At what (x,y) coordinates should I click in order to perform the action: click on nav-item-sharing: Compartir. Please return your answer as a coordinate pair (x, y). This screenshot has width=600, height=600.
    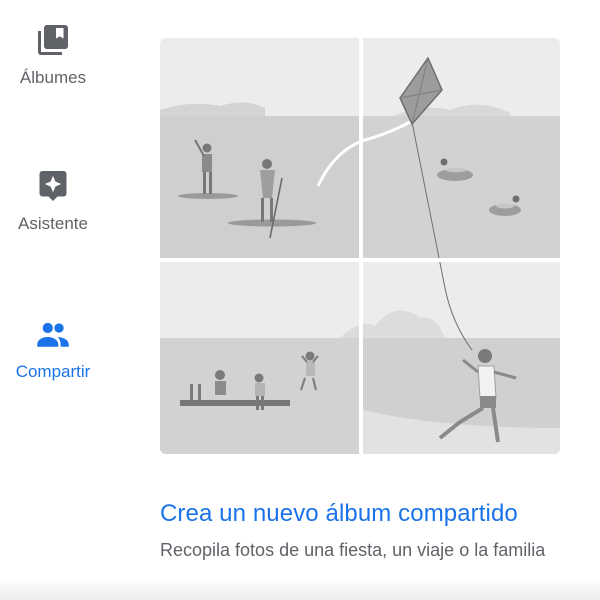
    Looking at the image, I should click on (53, 349).